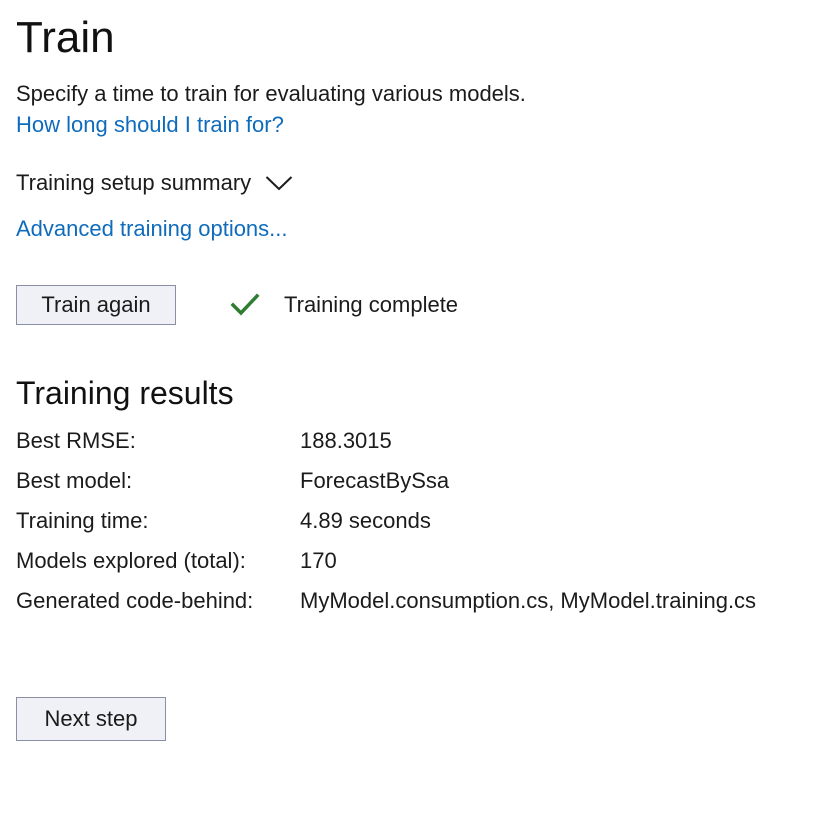 This screenshot has height=820, width=828. Describe the element at coordinates (74, 480) in the screenshot. I see `result-label: Best model:` at that location.